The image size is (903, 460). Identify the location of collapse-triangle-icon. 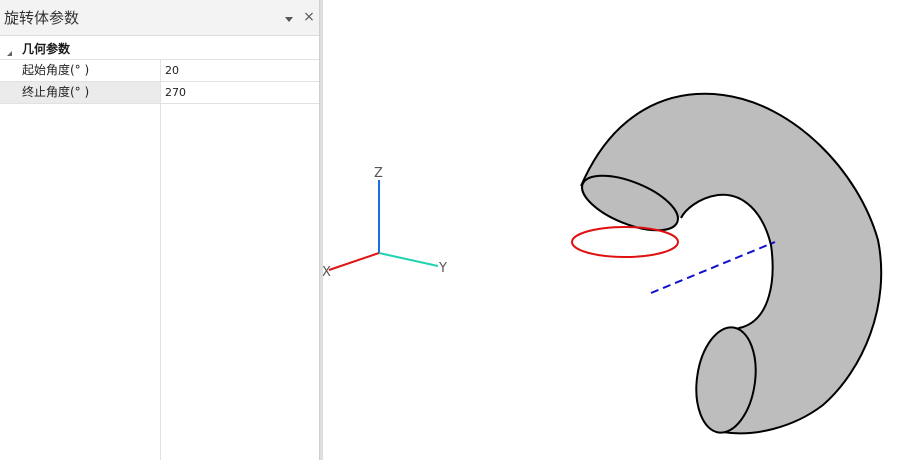
(10, 49).